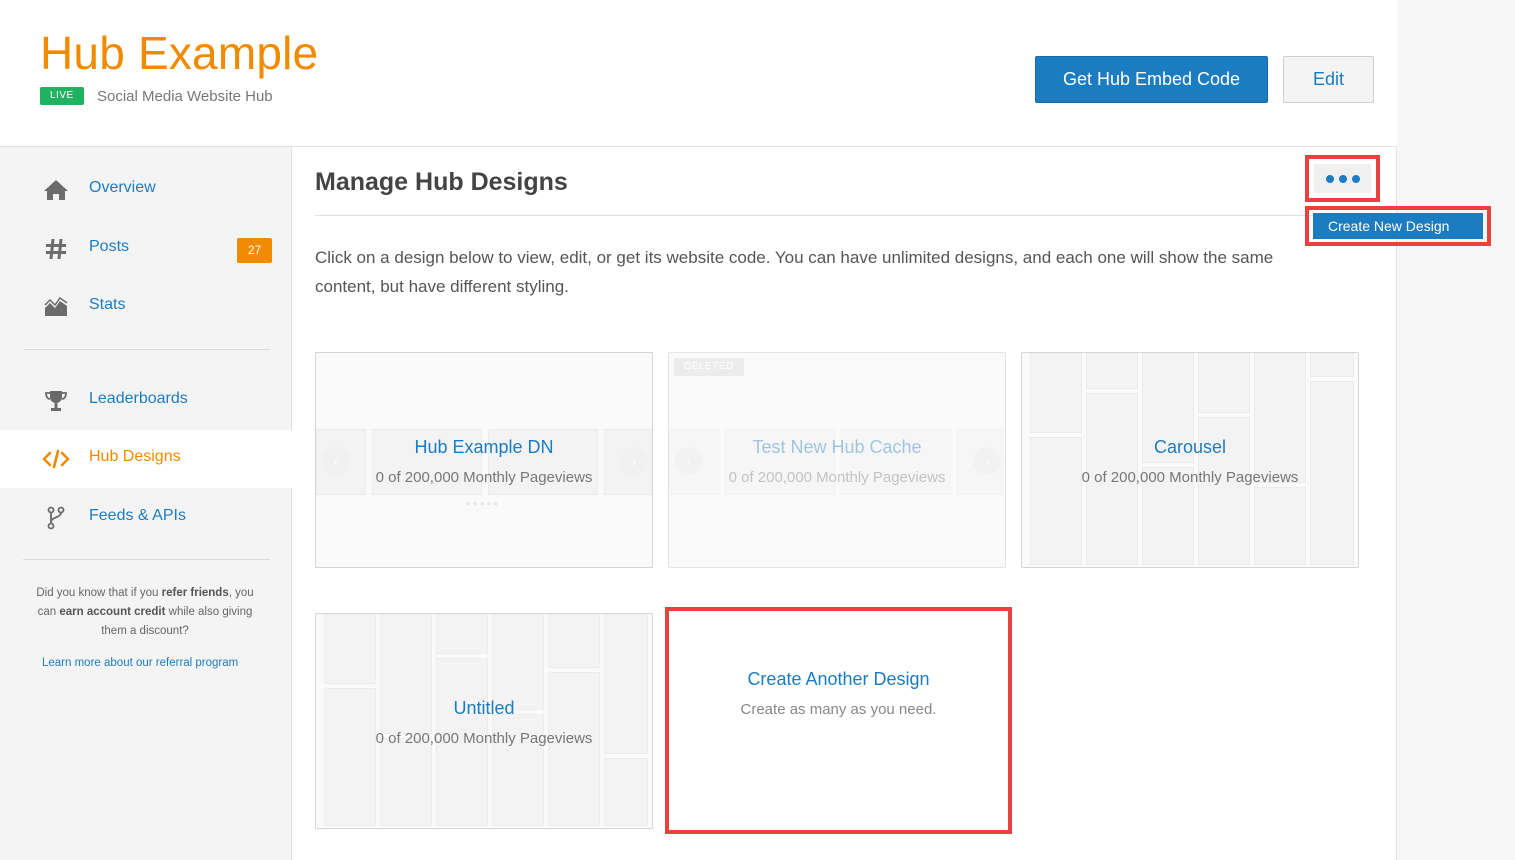  Describe the element at coordinates (135, 456) in the screenshot. I see `sidebar-item-label: Hub Designs` at that location.